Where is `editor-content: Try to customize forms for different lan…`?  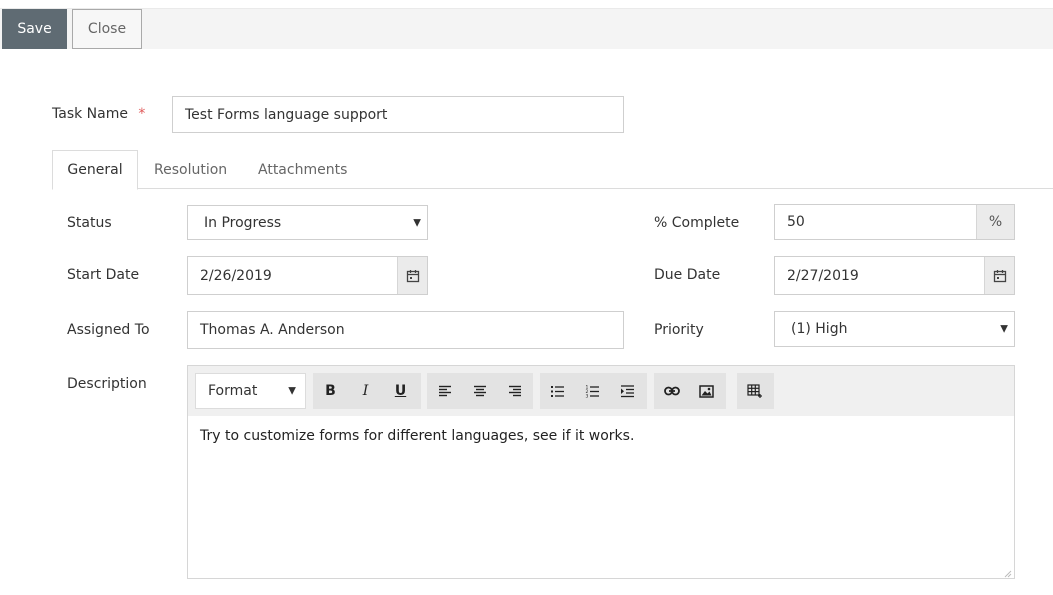
editor-content: Try to customize forms for different lan… is located at coordinates (417, 436).